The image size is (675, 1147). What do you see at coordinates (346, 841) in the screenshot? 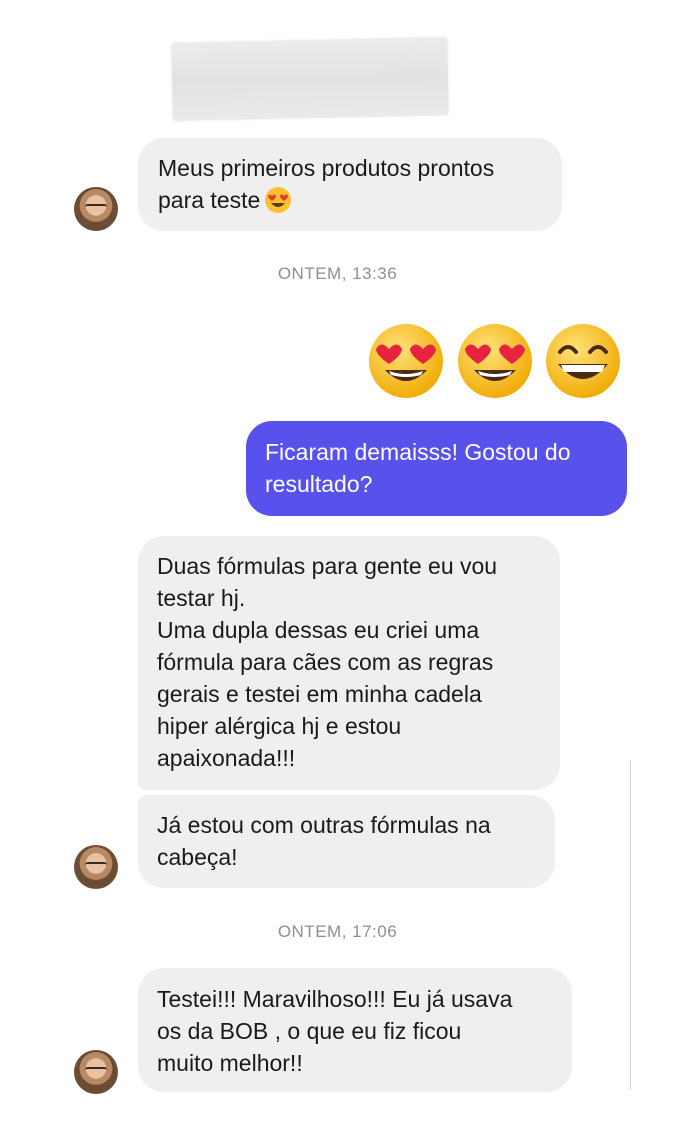
I see `message-bubble-incoming: Já estou com outras fórmulas na cabeça!` at bounding box center [346, 841].